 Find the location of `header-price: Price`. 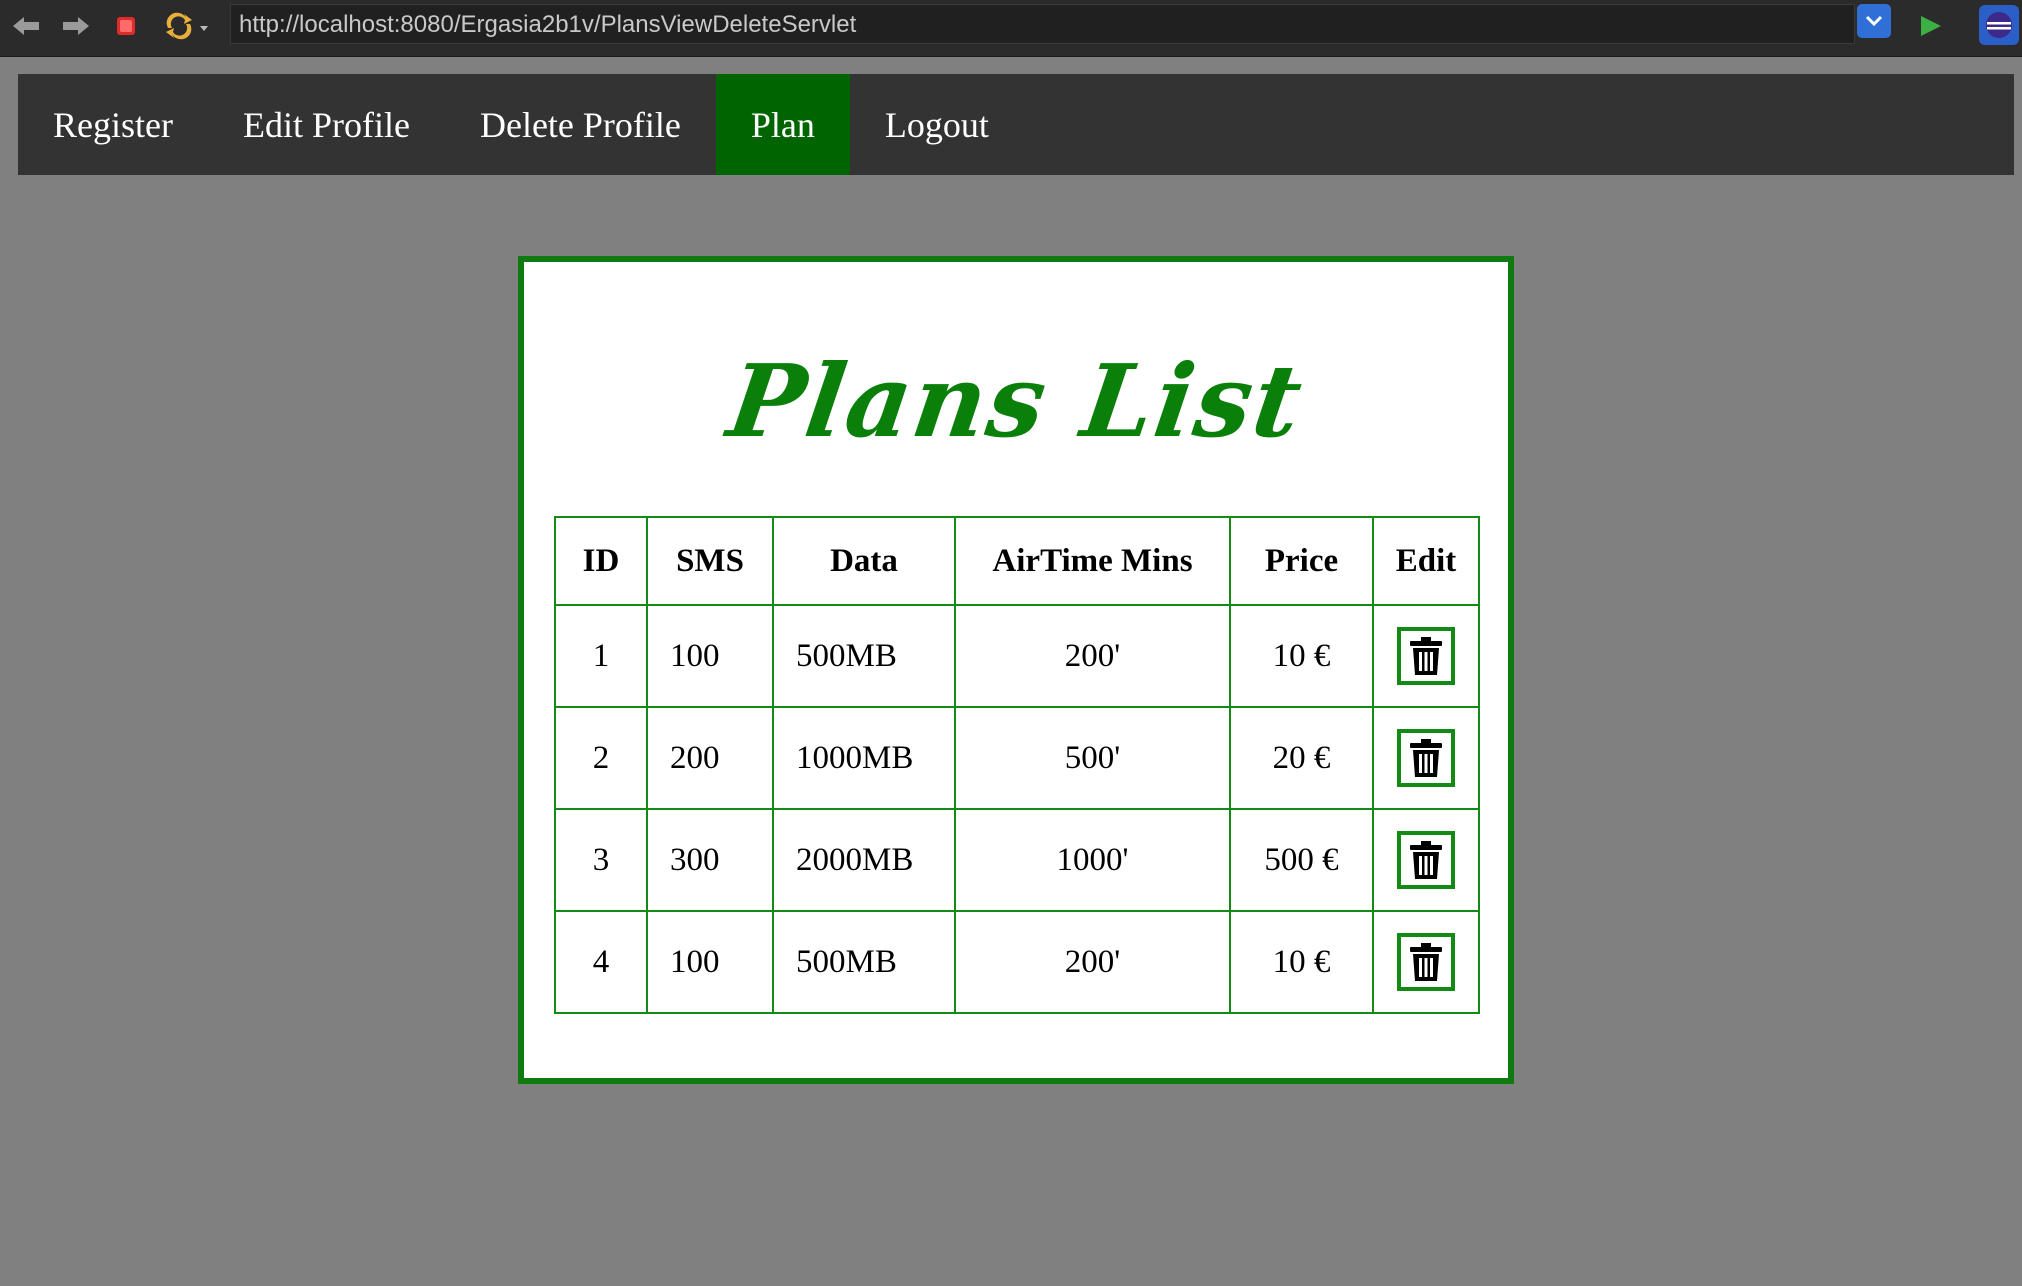

header-price: Price is located at coordinates (1301, 561).